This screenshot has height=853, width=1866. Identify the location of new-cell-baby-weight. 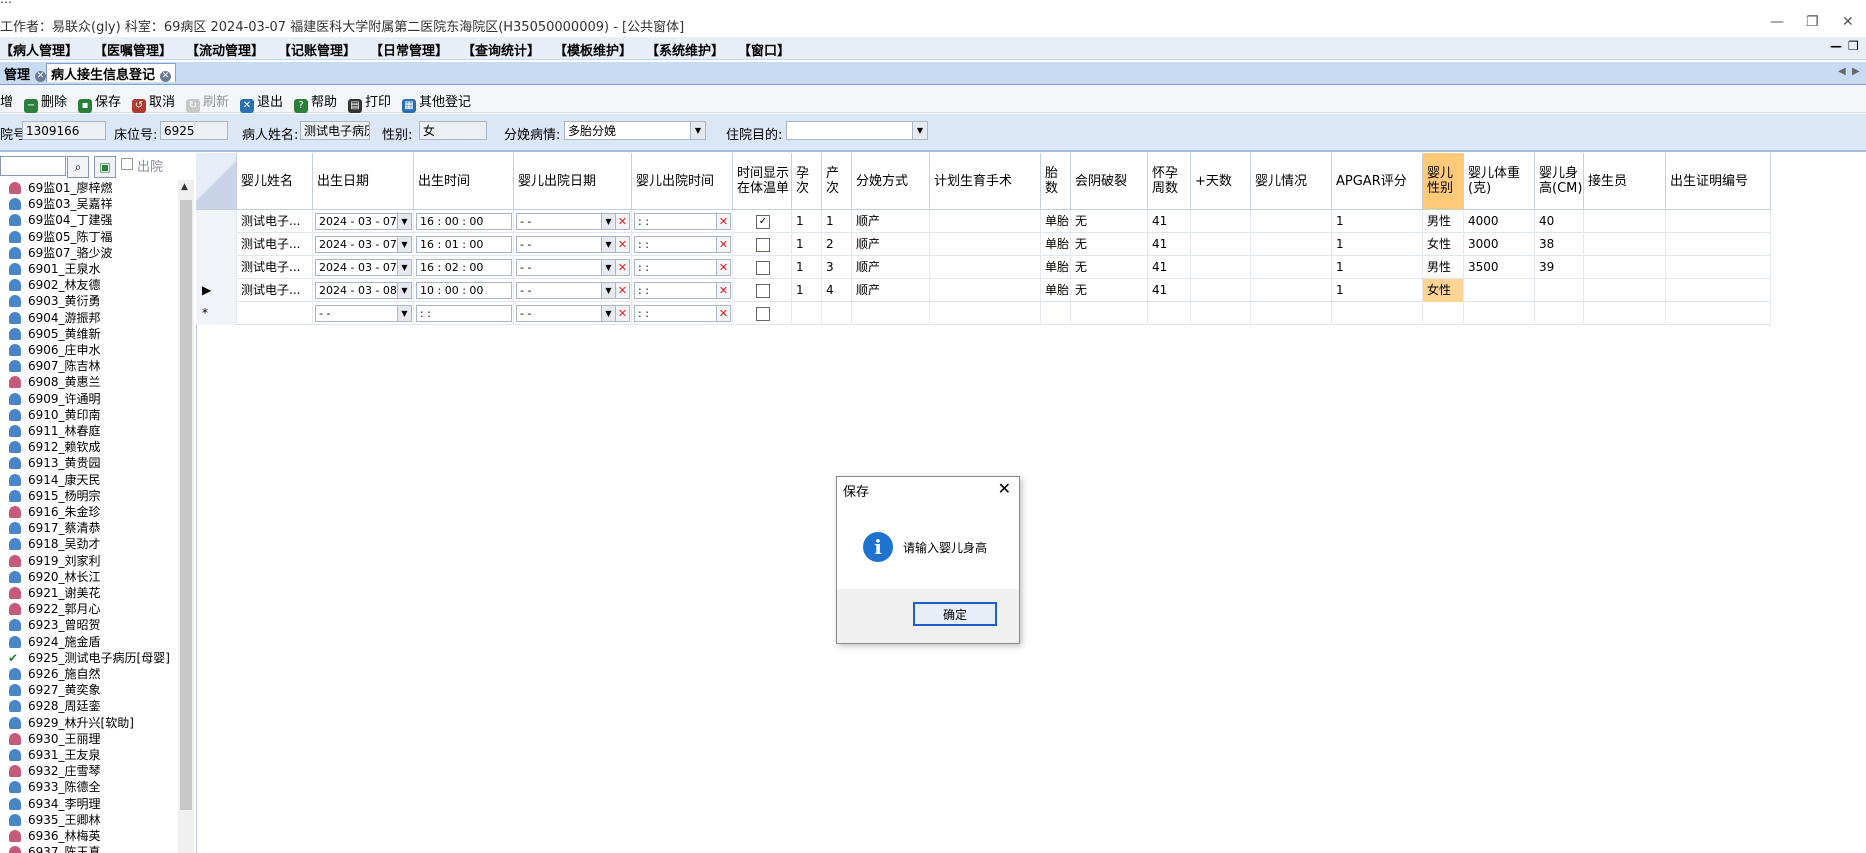
(1499, 313).